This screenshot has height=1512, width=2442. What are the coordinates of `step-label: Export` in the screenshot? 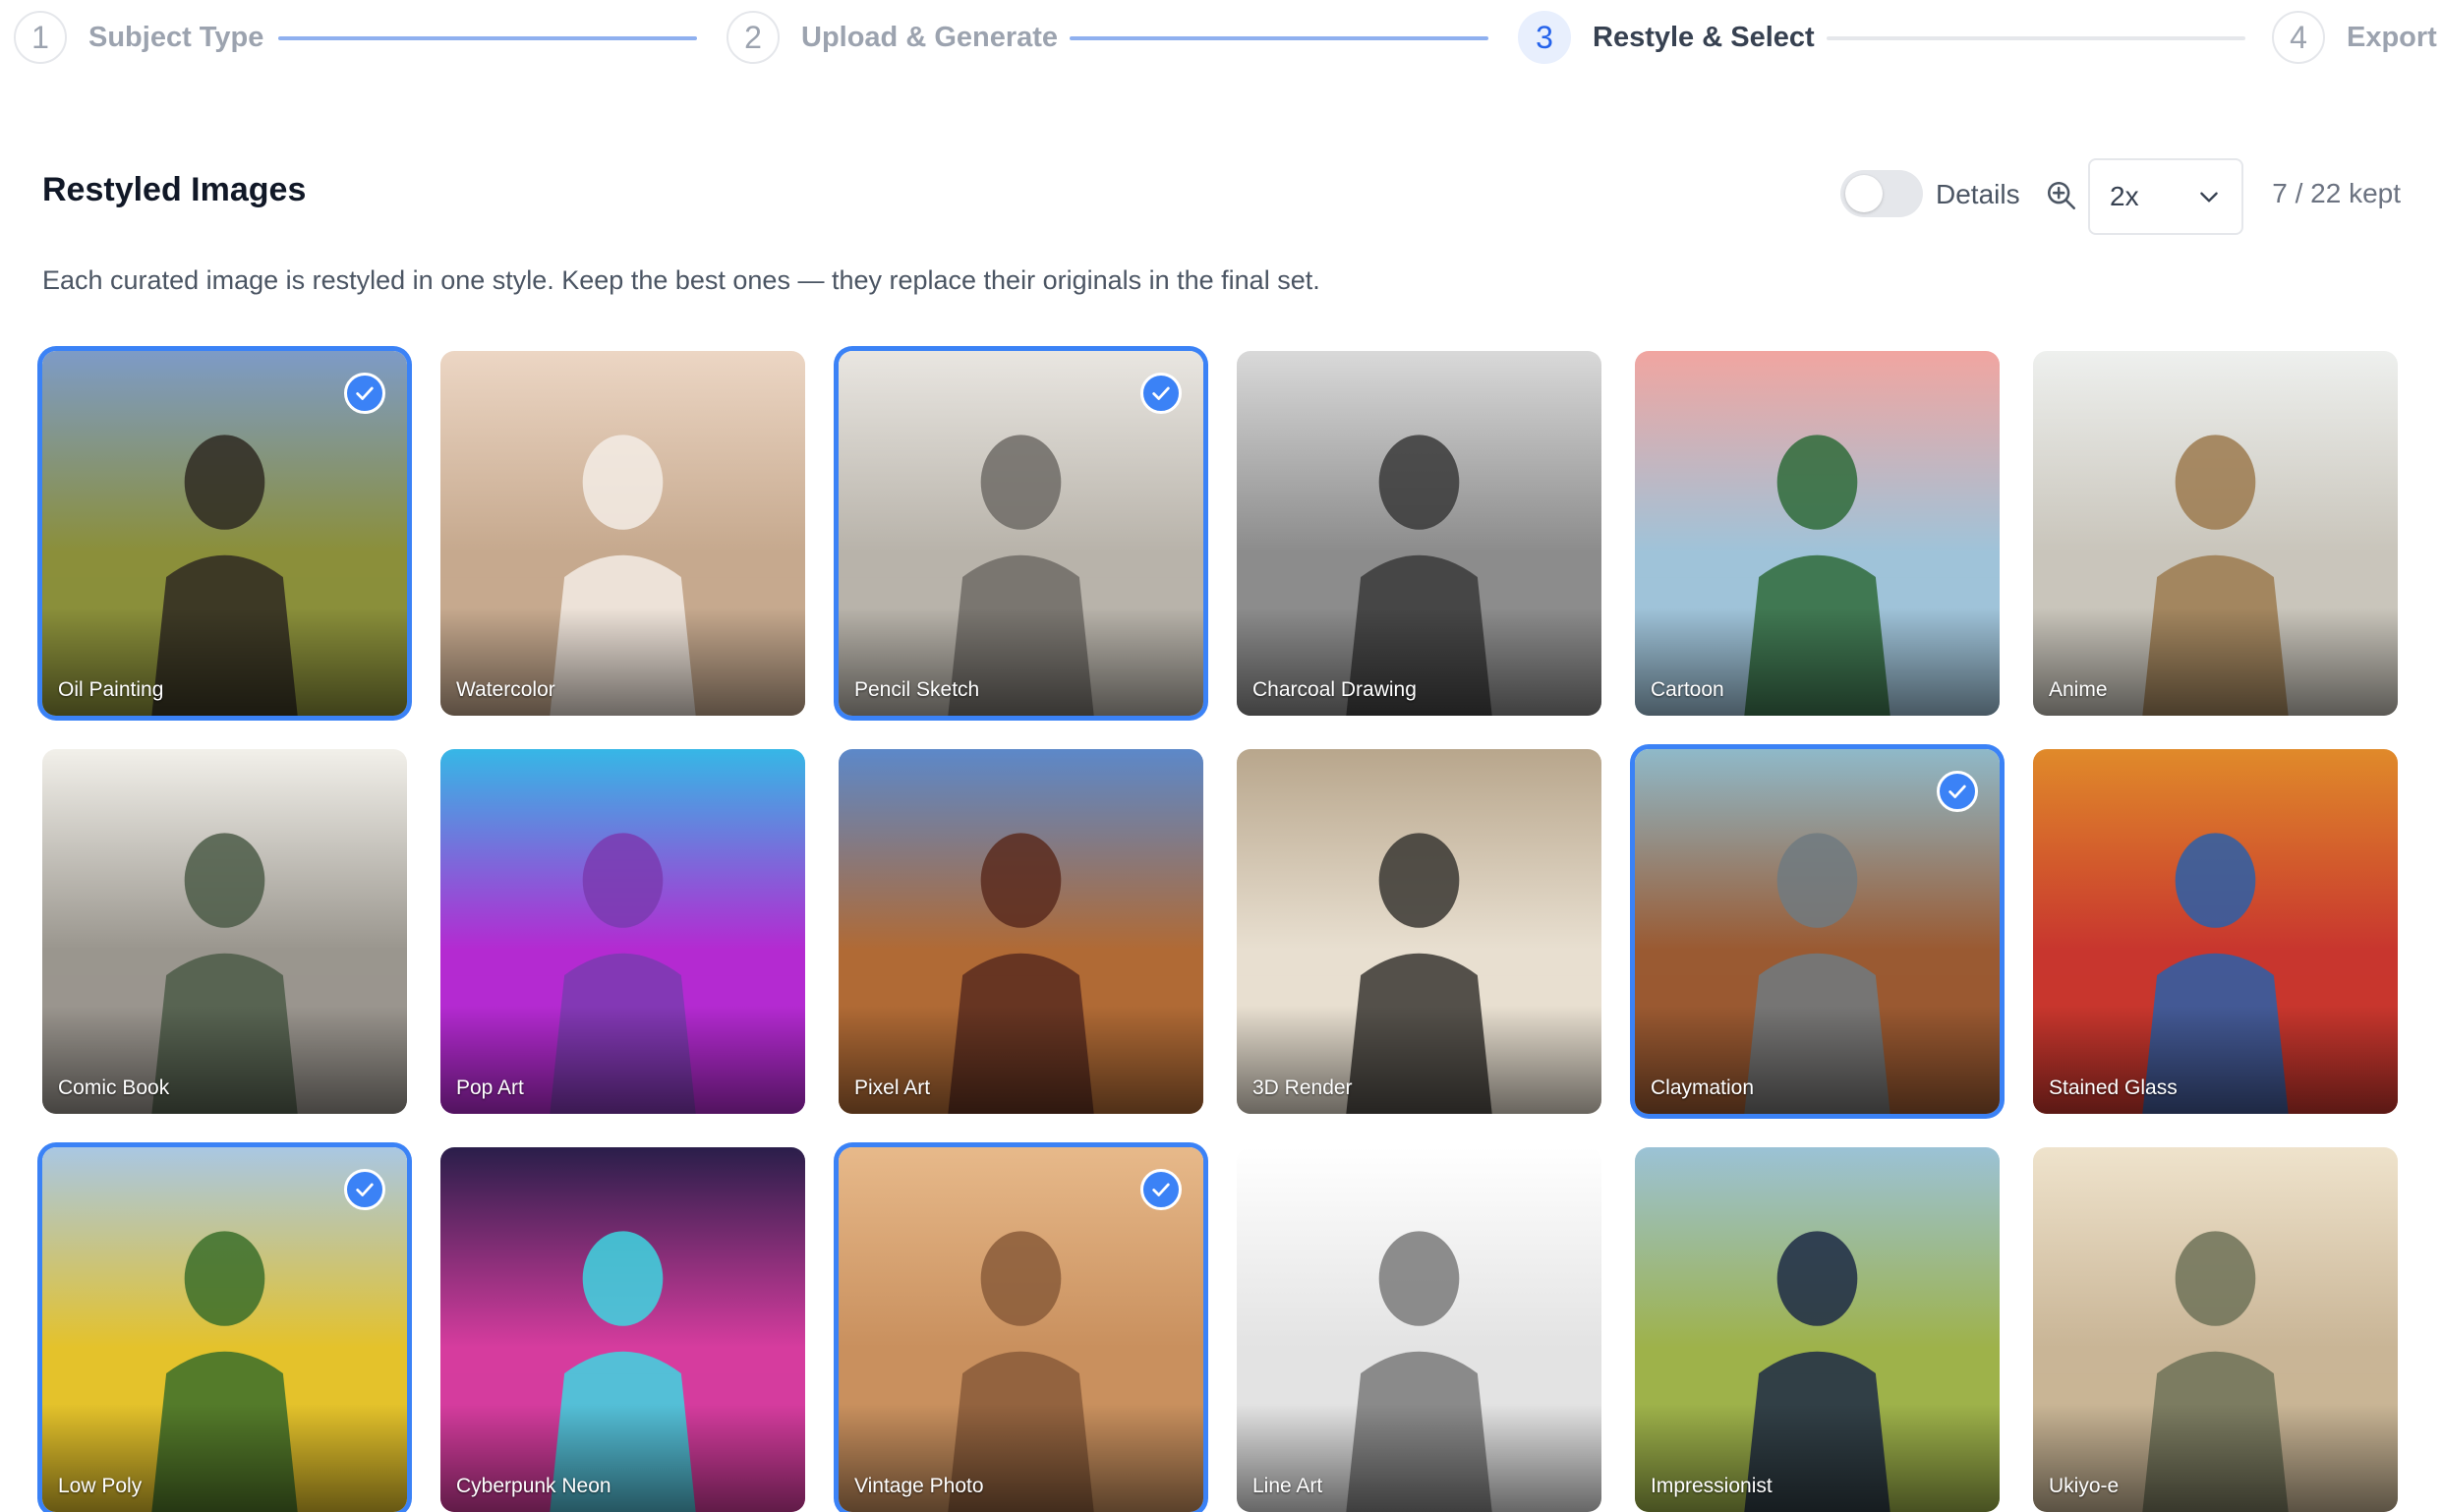 It's located at (2392, 37).